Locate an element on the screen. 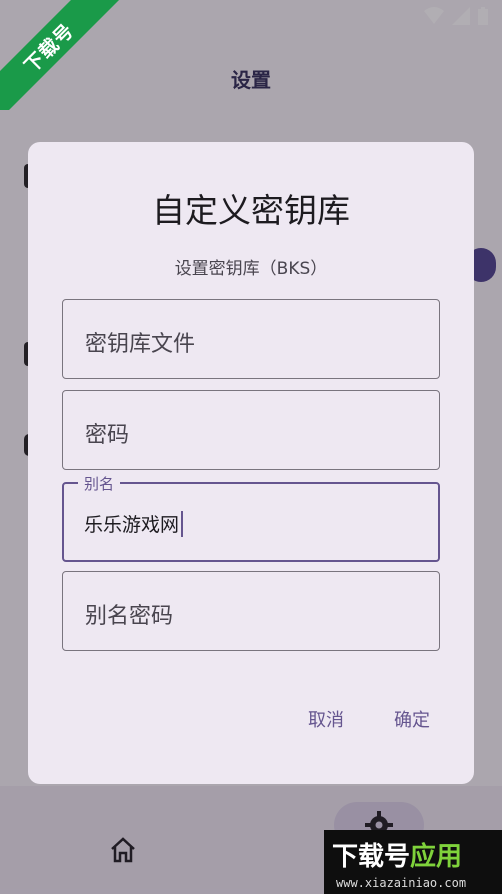 Image resolution: width=502 pixels, height=894 pixels. alias-value: 乐乐游戏网 is located at coordinates (132, 525).